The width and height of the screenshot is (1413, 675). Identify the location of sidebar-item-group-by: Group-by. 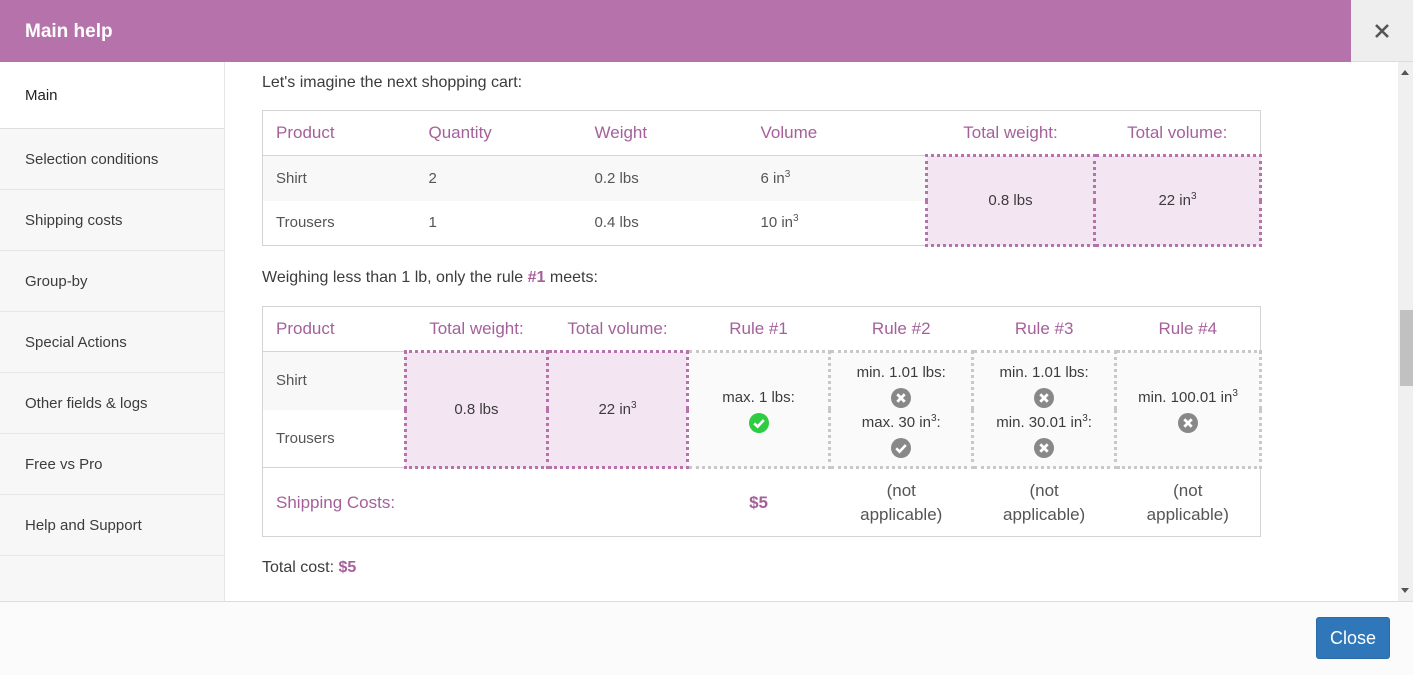
(112, 281).